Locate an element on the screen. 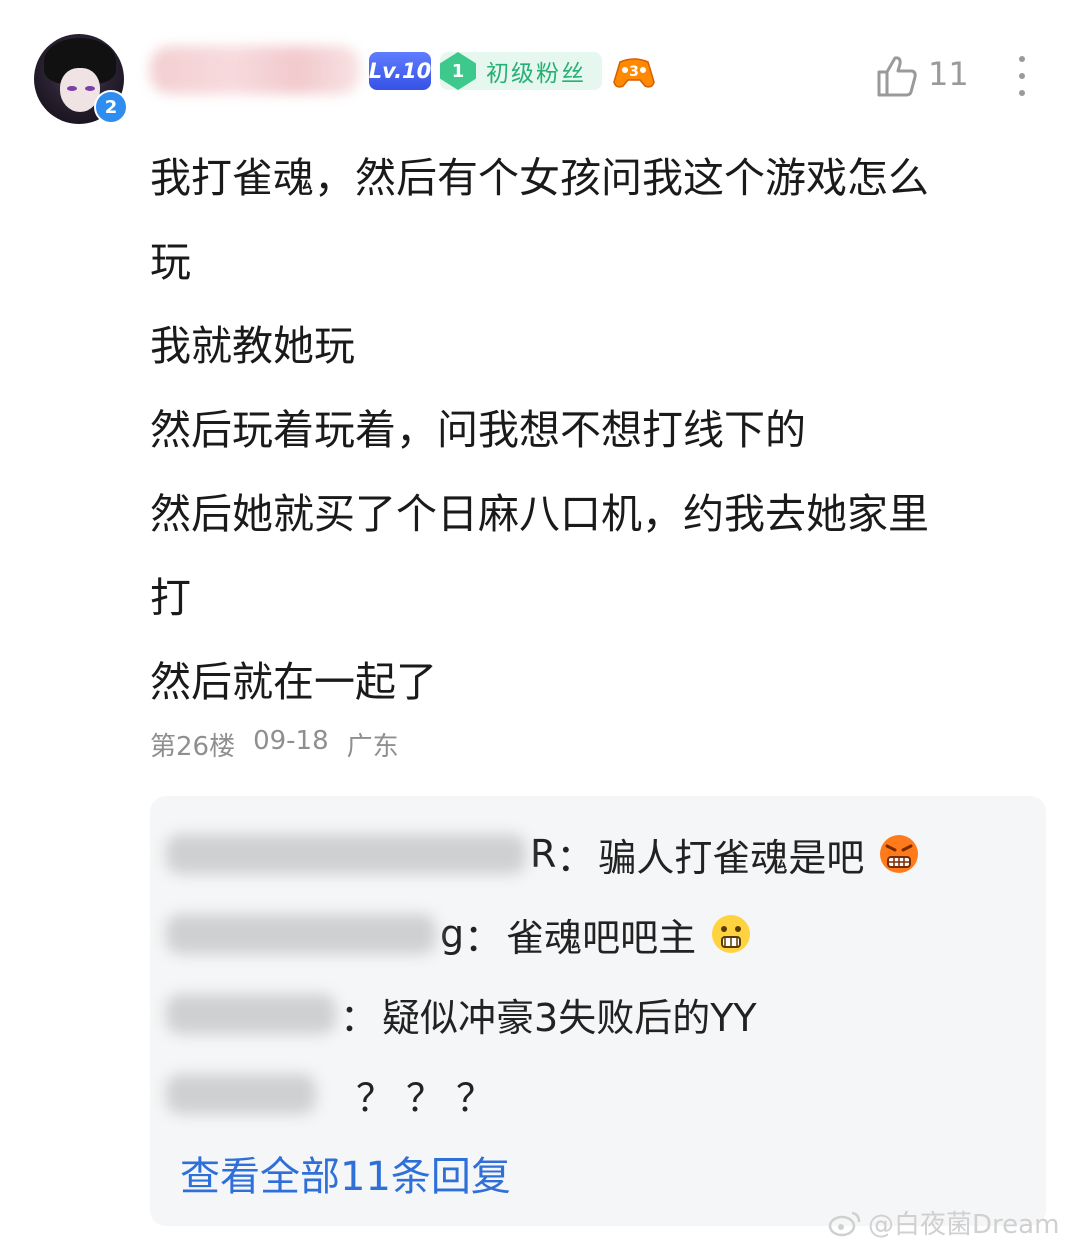 The width and height of the screenshot is (1080, 1248). reply-text: 疑似冲豪3失败后的YY is located at coordinates (569, 1017).